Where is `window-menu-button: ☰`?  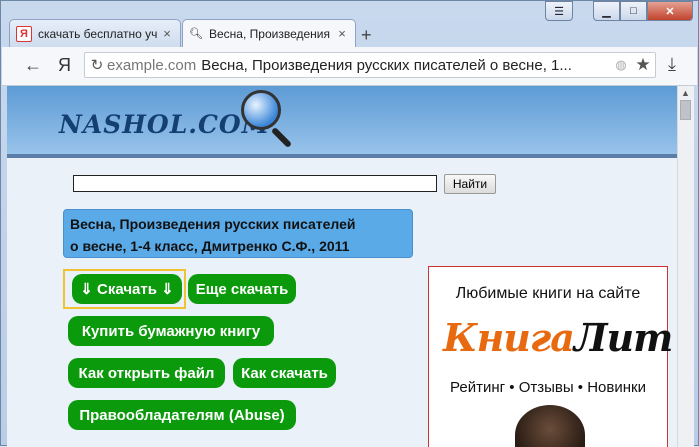
window-menu-button: ☰ is located at coordinates (559, 11).